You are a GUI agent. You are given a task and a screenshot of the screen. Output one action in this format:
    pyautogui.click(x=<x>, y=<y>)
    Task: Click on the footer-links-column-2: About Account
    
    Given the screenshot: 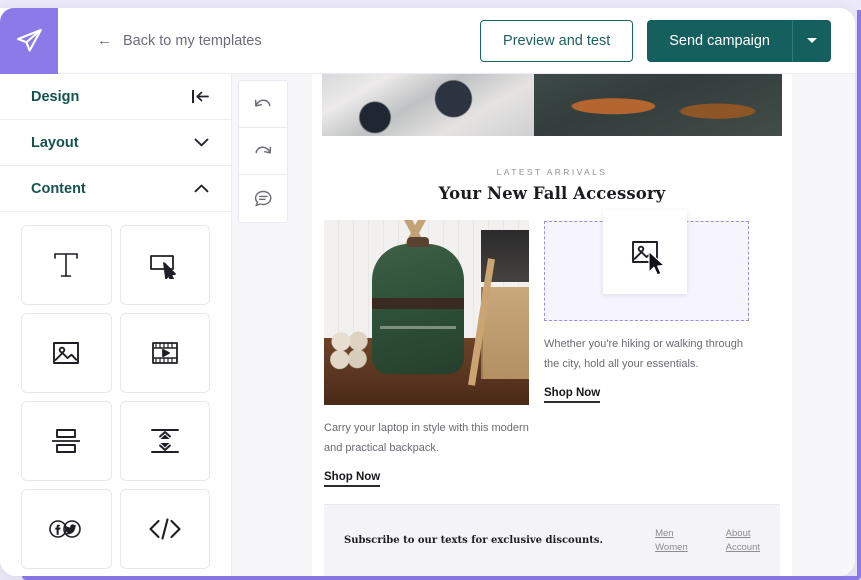 What is the action you would take?
    pyautogui.click(x=743, y=540)
    